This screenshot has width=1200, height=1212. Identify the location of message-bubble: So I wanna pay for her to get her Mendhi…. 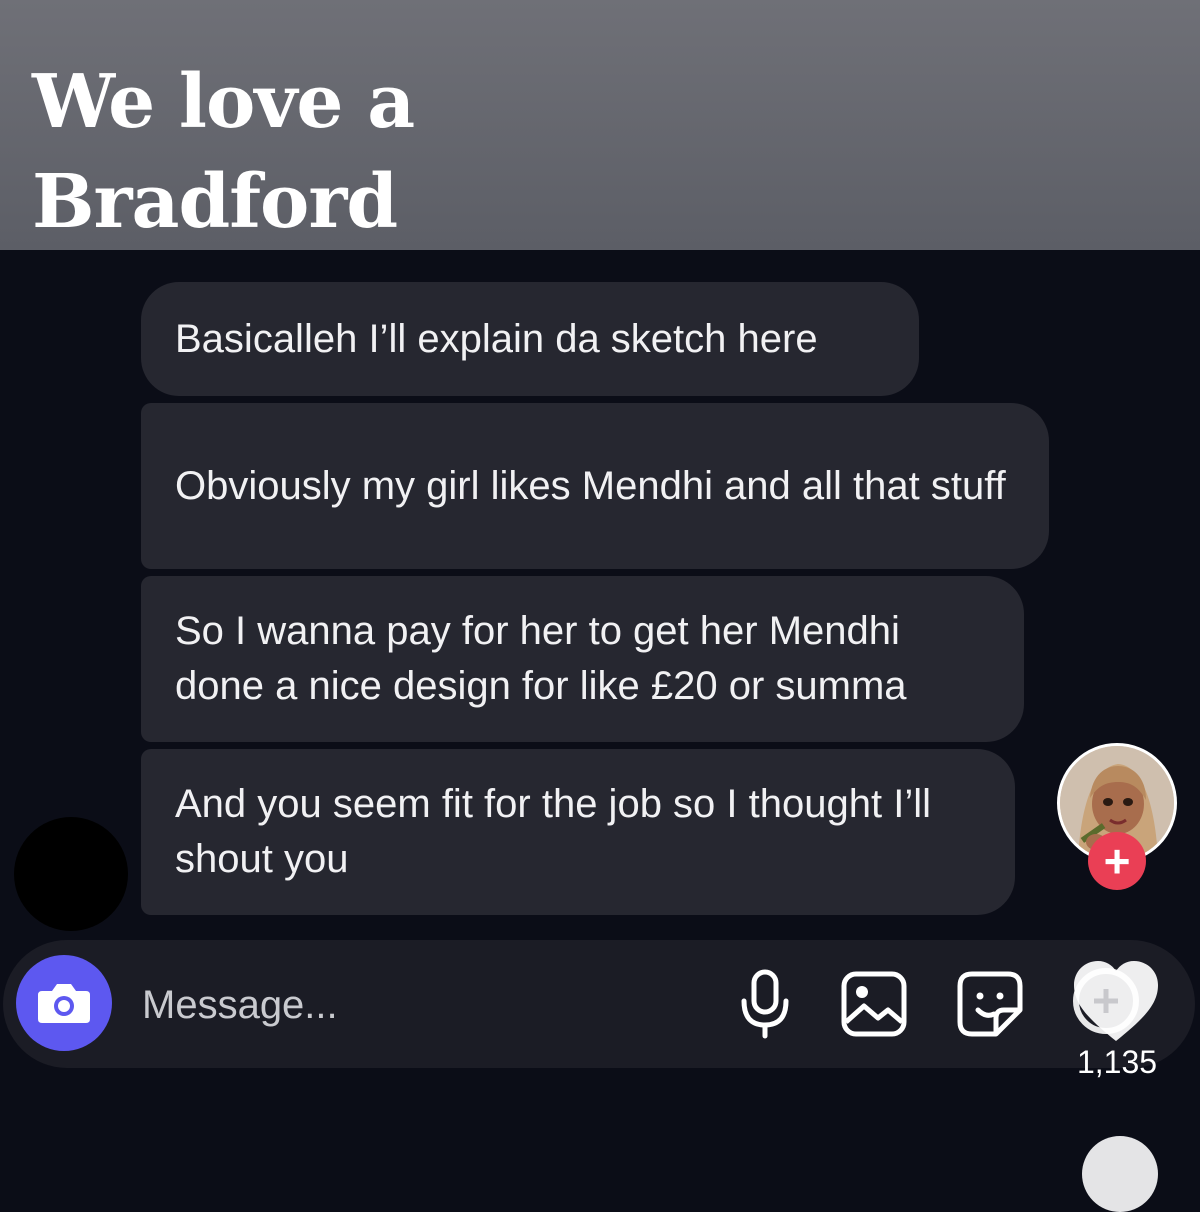
(582, 659).